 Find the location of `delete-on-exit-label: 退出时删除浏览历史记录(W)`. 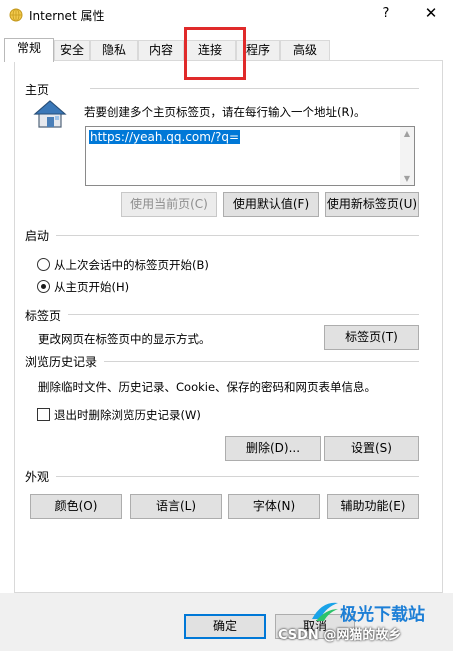

delete-on-exit-label: 退出时删除浏览历史记录(W) is located at coordinates (127, 415).